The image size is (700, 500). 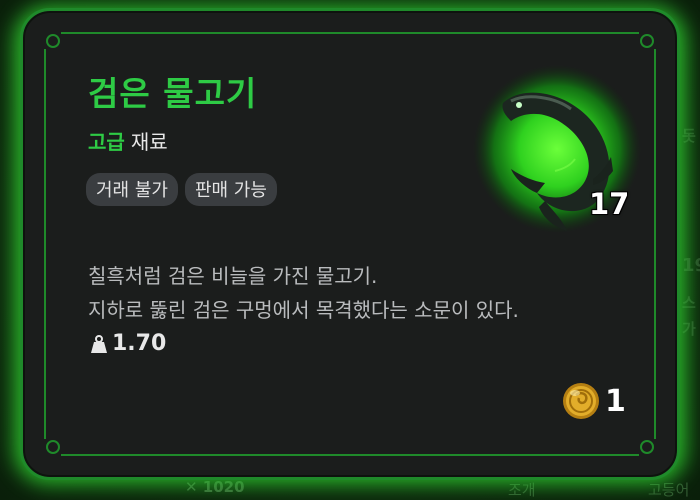 I want to click on price-value: 1, so click(x=615, y=401).